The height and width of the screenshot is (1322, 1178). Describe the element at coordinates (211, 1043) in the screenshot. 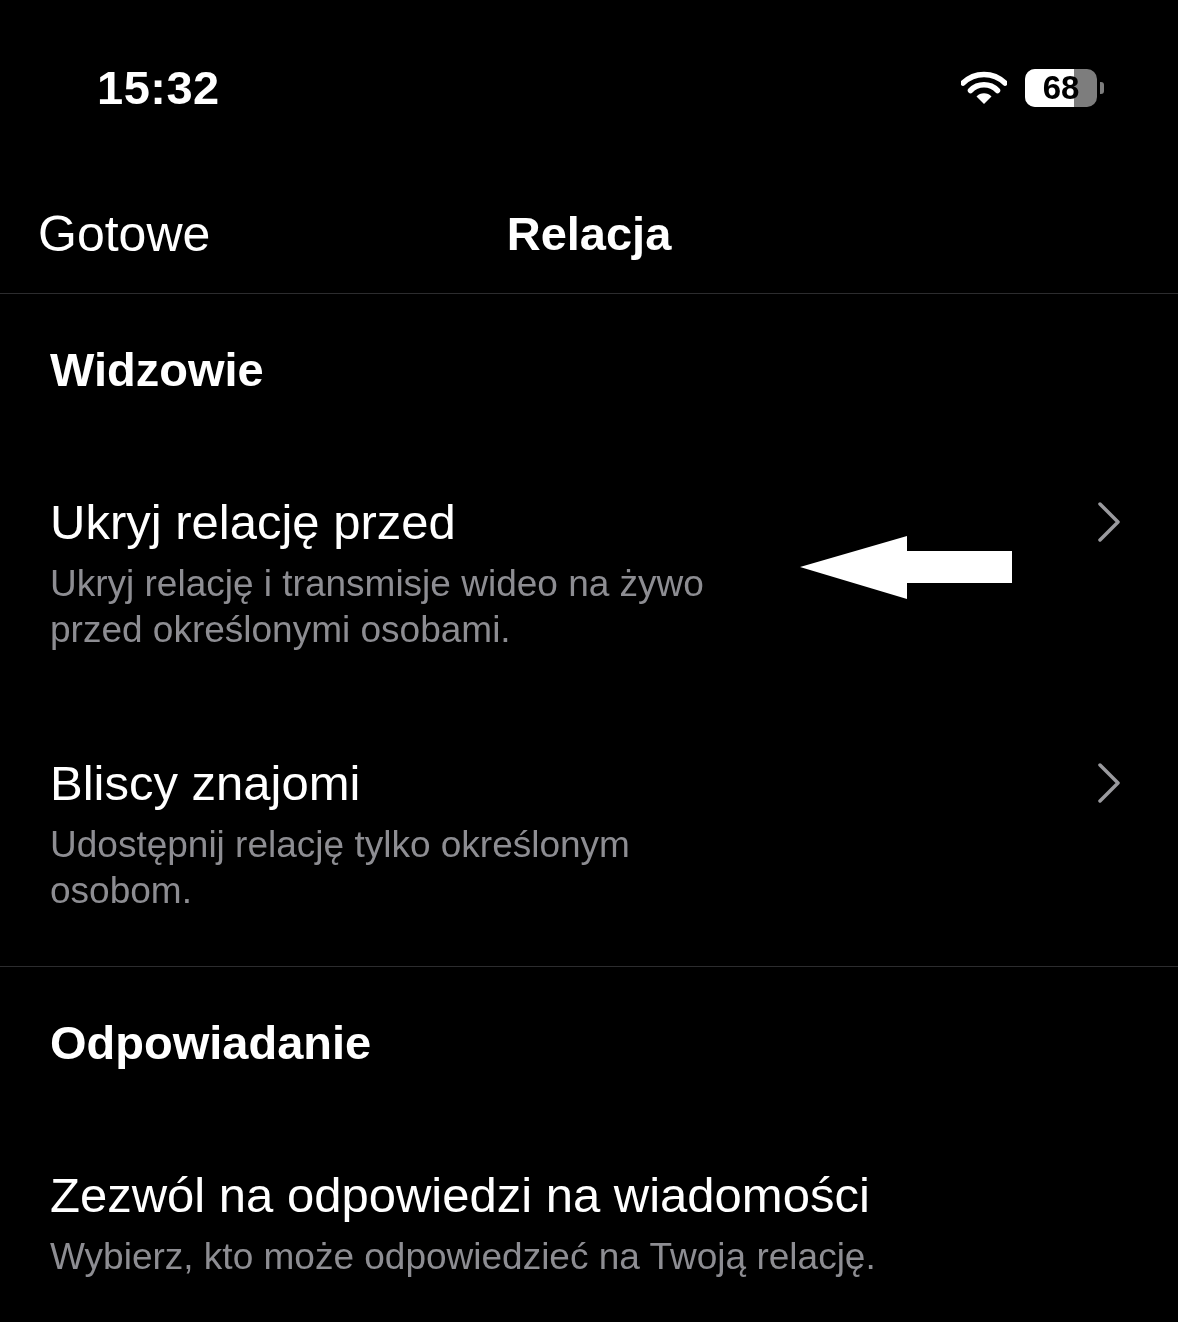

I see `section-heading: Odpowiadanie` at that location.